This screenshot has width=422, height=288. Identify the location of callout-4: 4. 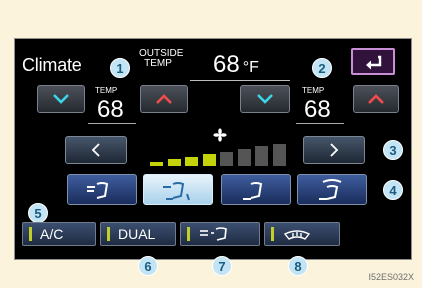
(393, 190).